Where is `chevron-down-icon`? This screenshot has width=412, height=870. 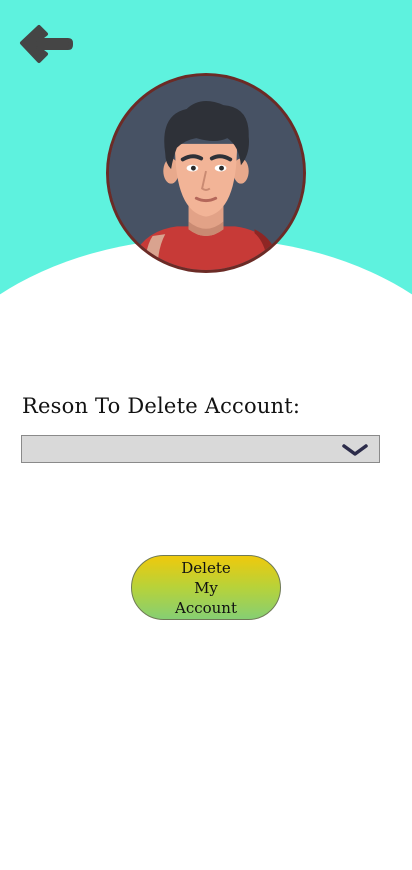 chevron-down-icon is located at coordinates (355, 450).